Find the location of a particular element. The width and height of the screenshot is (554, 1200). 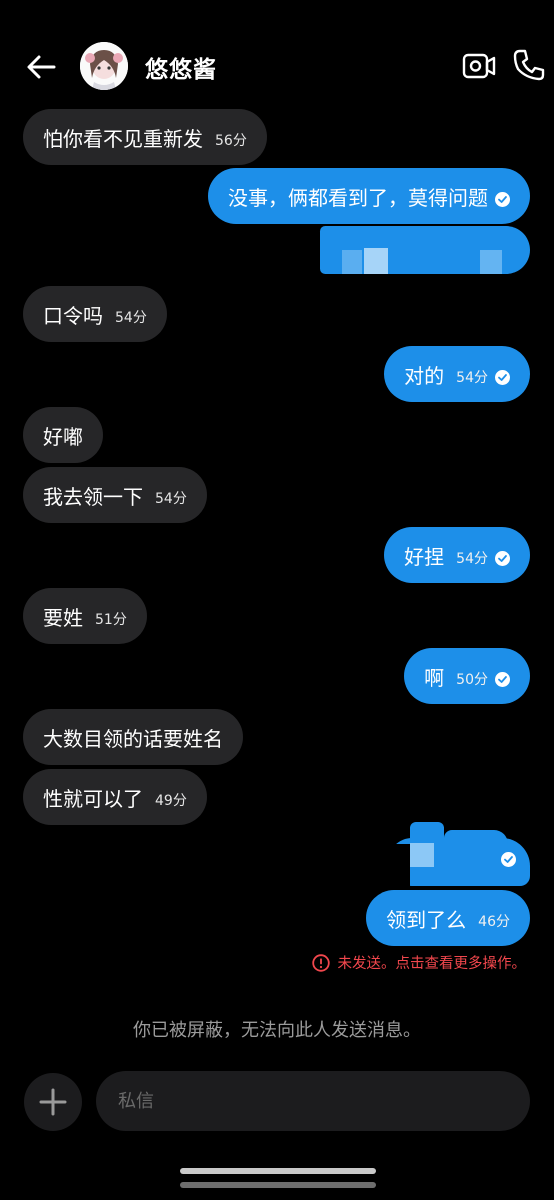

message-text: 怕你看不见重新发 is located at coordinates (123, 138).